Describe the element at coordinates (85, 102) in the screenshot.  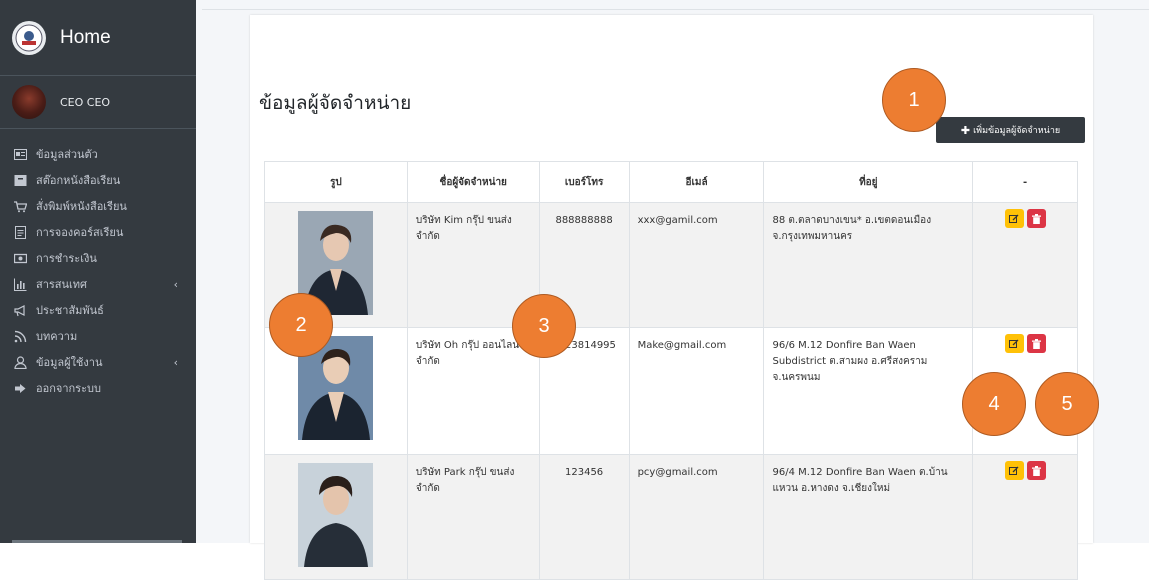
I see `user-name: CEO CEO` at that location.